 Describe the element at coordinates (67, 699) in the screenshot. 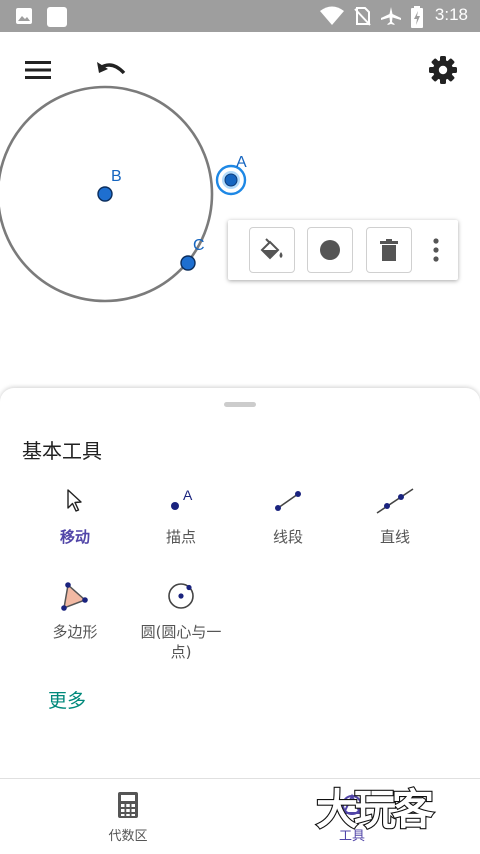

I see `more-tools-button: 更多` at that location.